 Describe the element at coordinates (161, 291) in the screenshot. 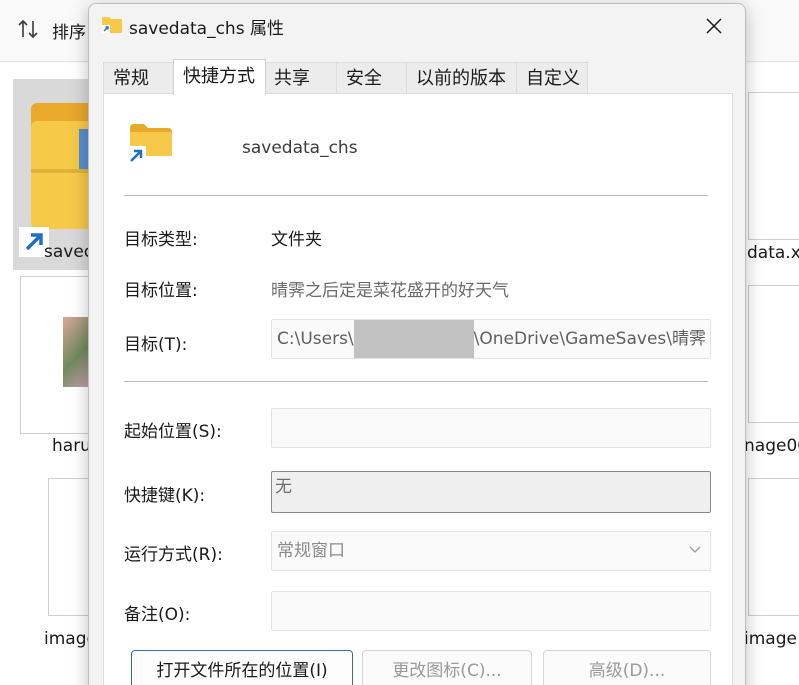

I see `target-location-label: 目标位置:` at that location.